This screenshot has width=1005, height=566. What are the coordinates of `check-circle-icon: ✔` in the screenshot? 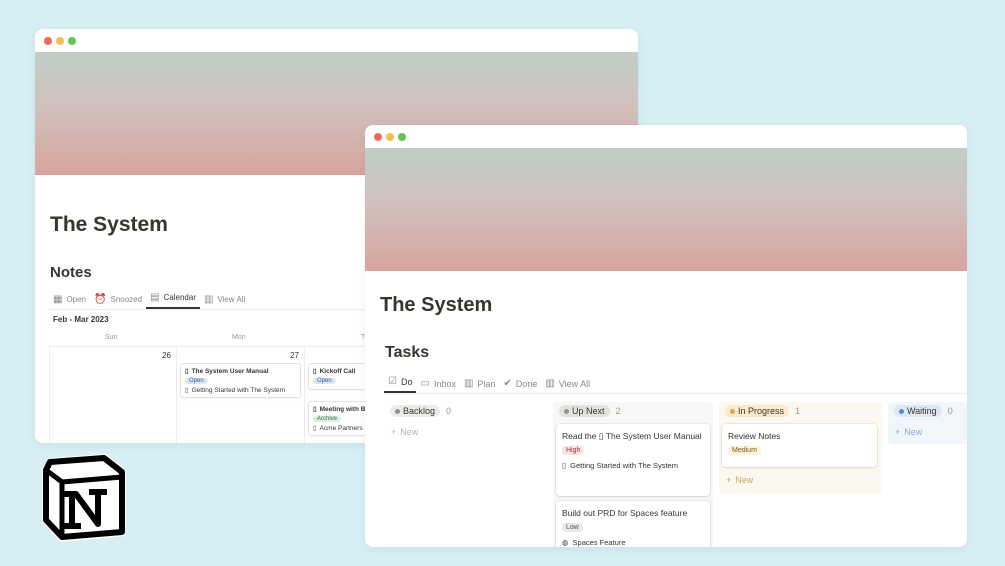 It's located at (507, 383).